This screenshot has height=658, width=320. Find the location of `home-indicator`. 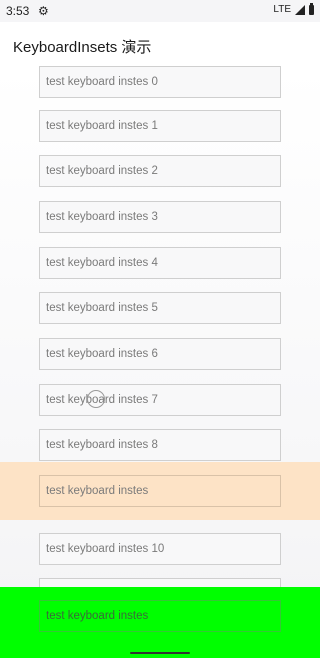

home-indicator is located at coordinates (160, 653).